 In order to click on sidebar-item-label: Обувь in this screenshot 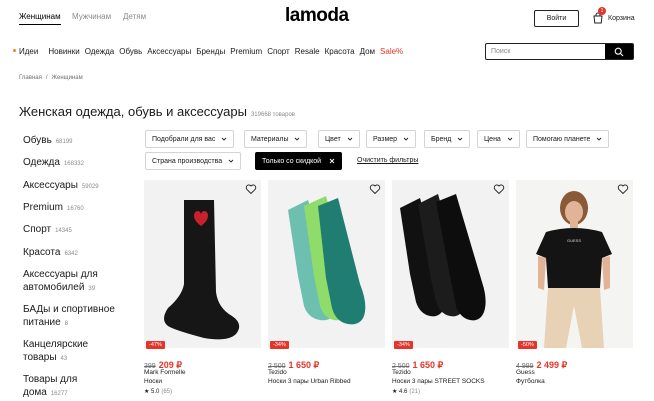, I will do `click(37, 140)`.